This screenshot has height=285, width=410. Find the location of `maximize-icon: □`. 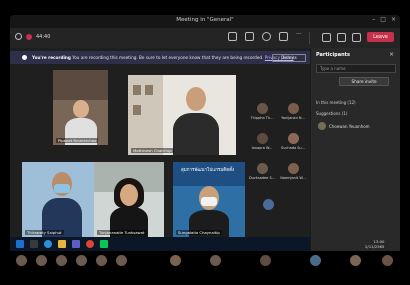

maximize-icon: □ is located at coordinates (383, 19).